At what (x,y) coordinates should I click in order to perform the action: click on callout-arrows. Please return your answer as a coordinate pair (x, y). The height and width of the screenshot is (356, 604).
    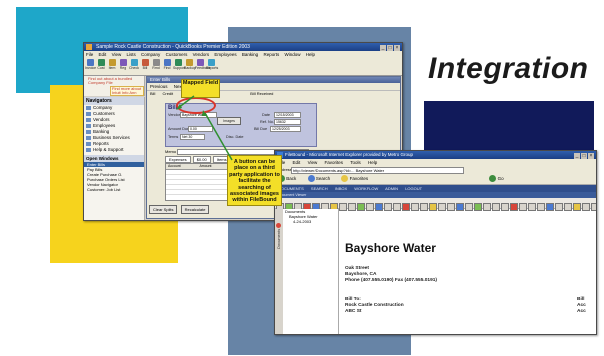
    Looking at the image, I should click on (204, 128).